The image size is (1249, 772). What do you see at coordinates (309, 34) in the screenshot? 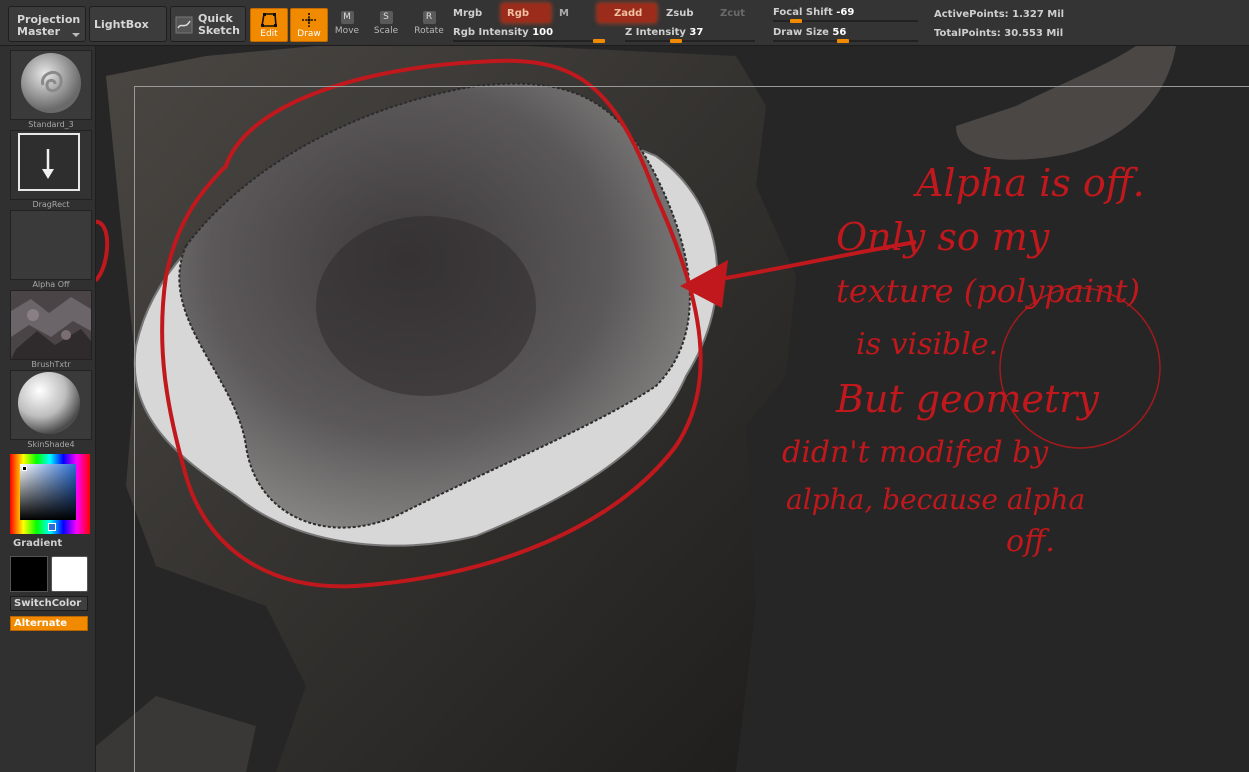
I see `draw-label: Draw` at bounding box center [309, 34].